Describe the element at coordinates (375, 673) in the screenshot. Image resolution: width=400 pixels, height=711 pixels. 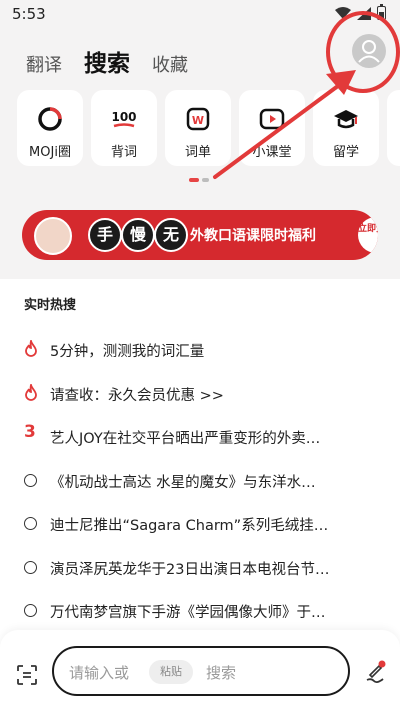
I see `handwriting-icon` at that location.